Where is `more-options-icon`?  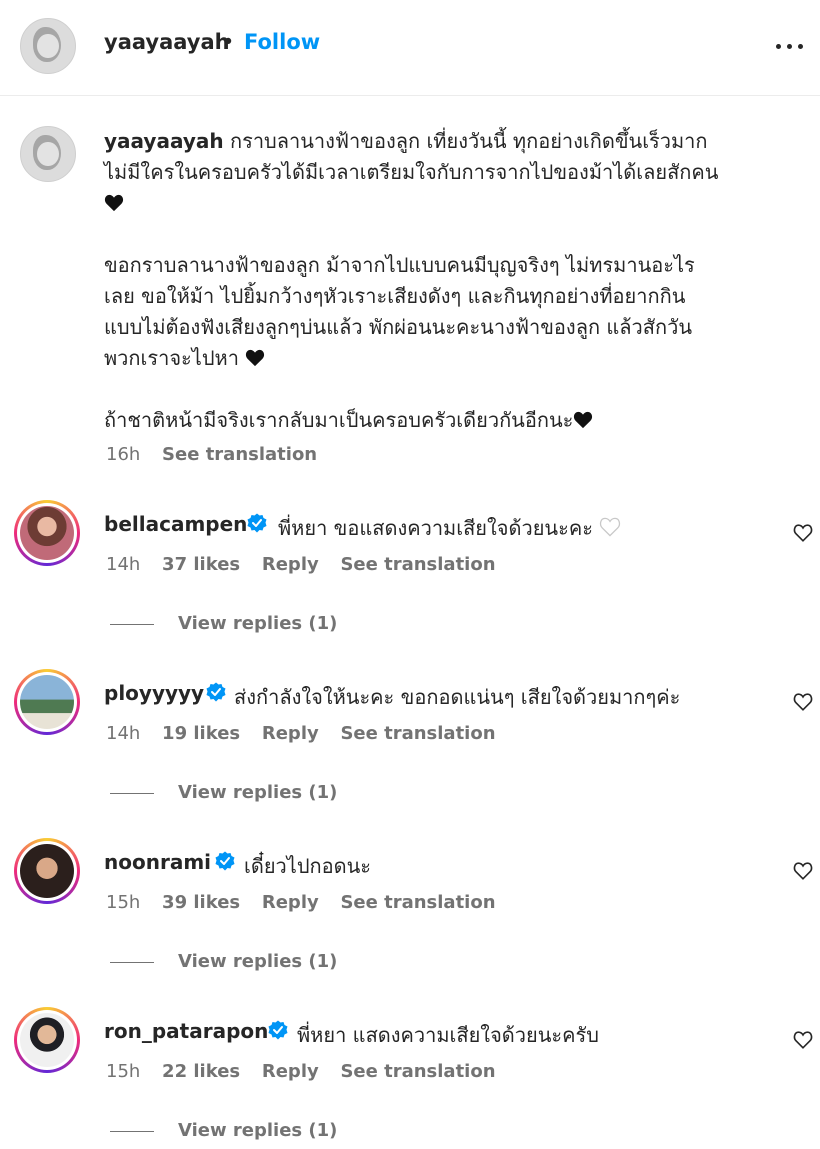 more-options-icon is located at coordinates (790, 47).